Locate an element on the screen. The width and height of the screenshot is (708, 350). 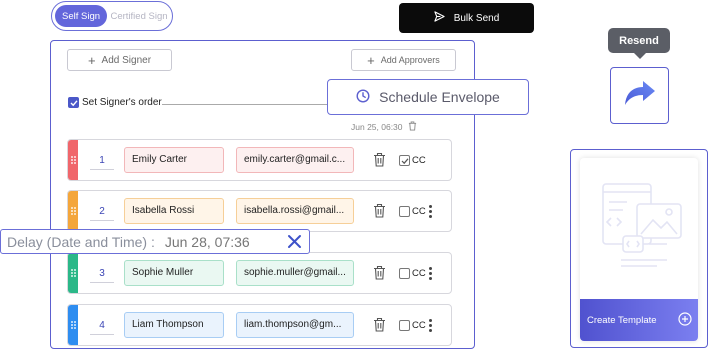
create-template-label: Create Template is located at coordinates (622, 320).